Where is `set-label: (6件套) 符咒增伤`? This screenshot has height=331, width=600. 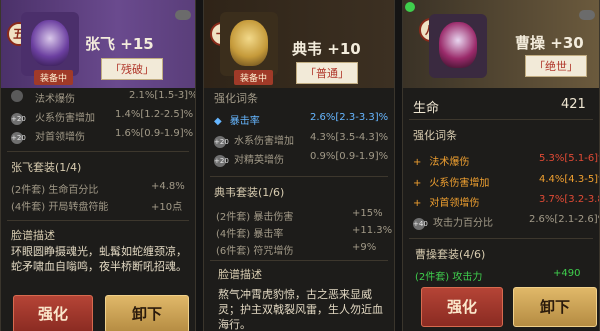
set-label: (6件套) 符咒增伤 is located at coordinates (255, 251).